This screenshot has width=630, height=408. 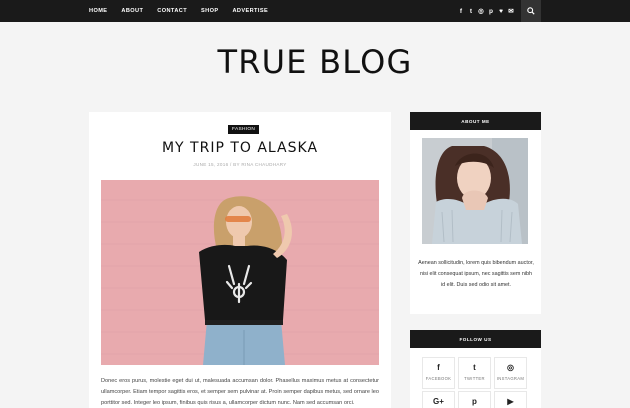 I want to click on follow-facebook-button: f FACEBOOK, so click(x=438, y=373).